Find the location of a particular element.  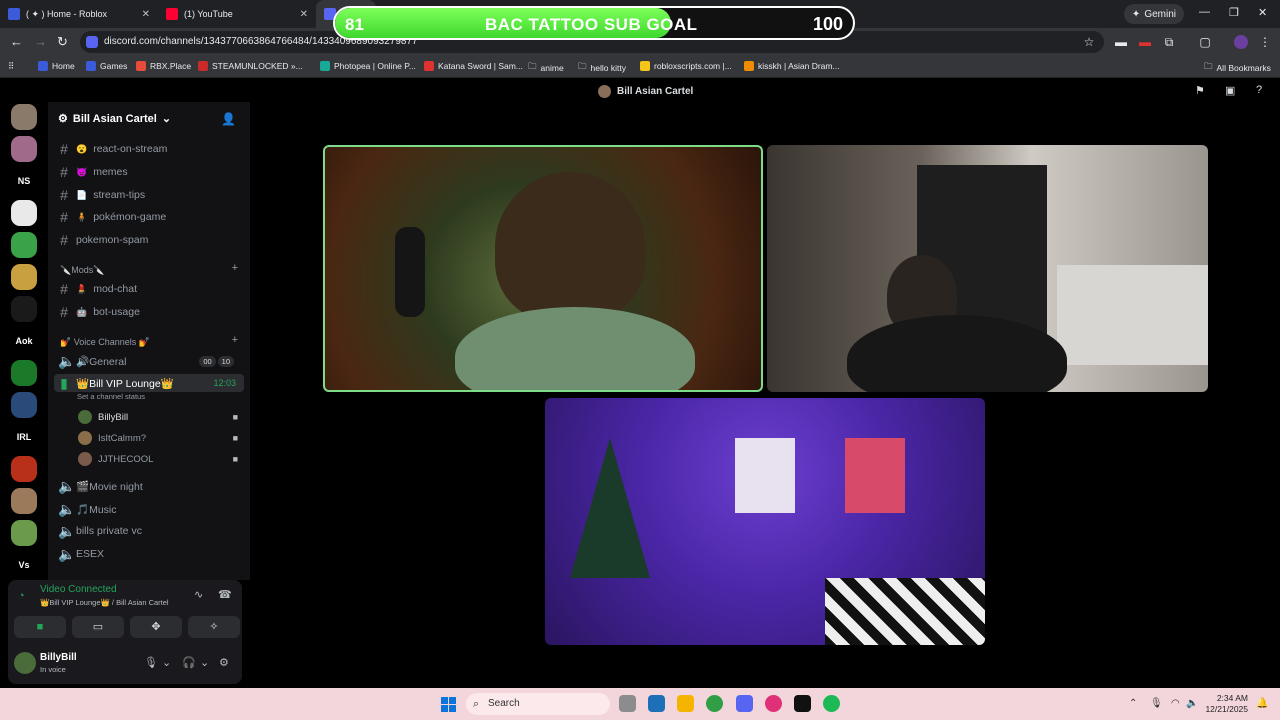

chevron-up-icon: ⌃ is located at coordinates (1133, 703).